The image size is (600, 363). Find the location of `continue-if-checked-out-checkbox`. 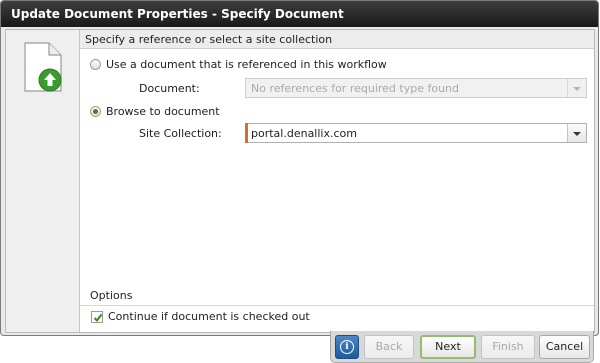

continue-if-checked-out-checkbox is located at coordinates (97, 317).